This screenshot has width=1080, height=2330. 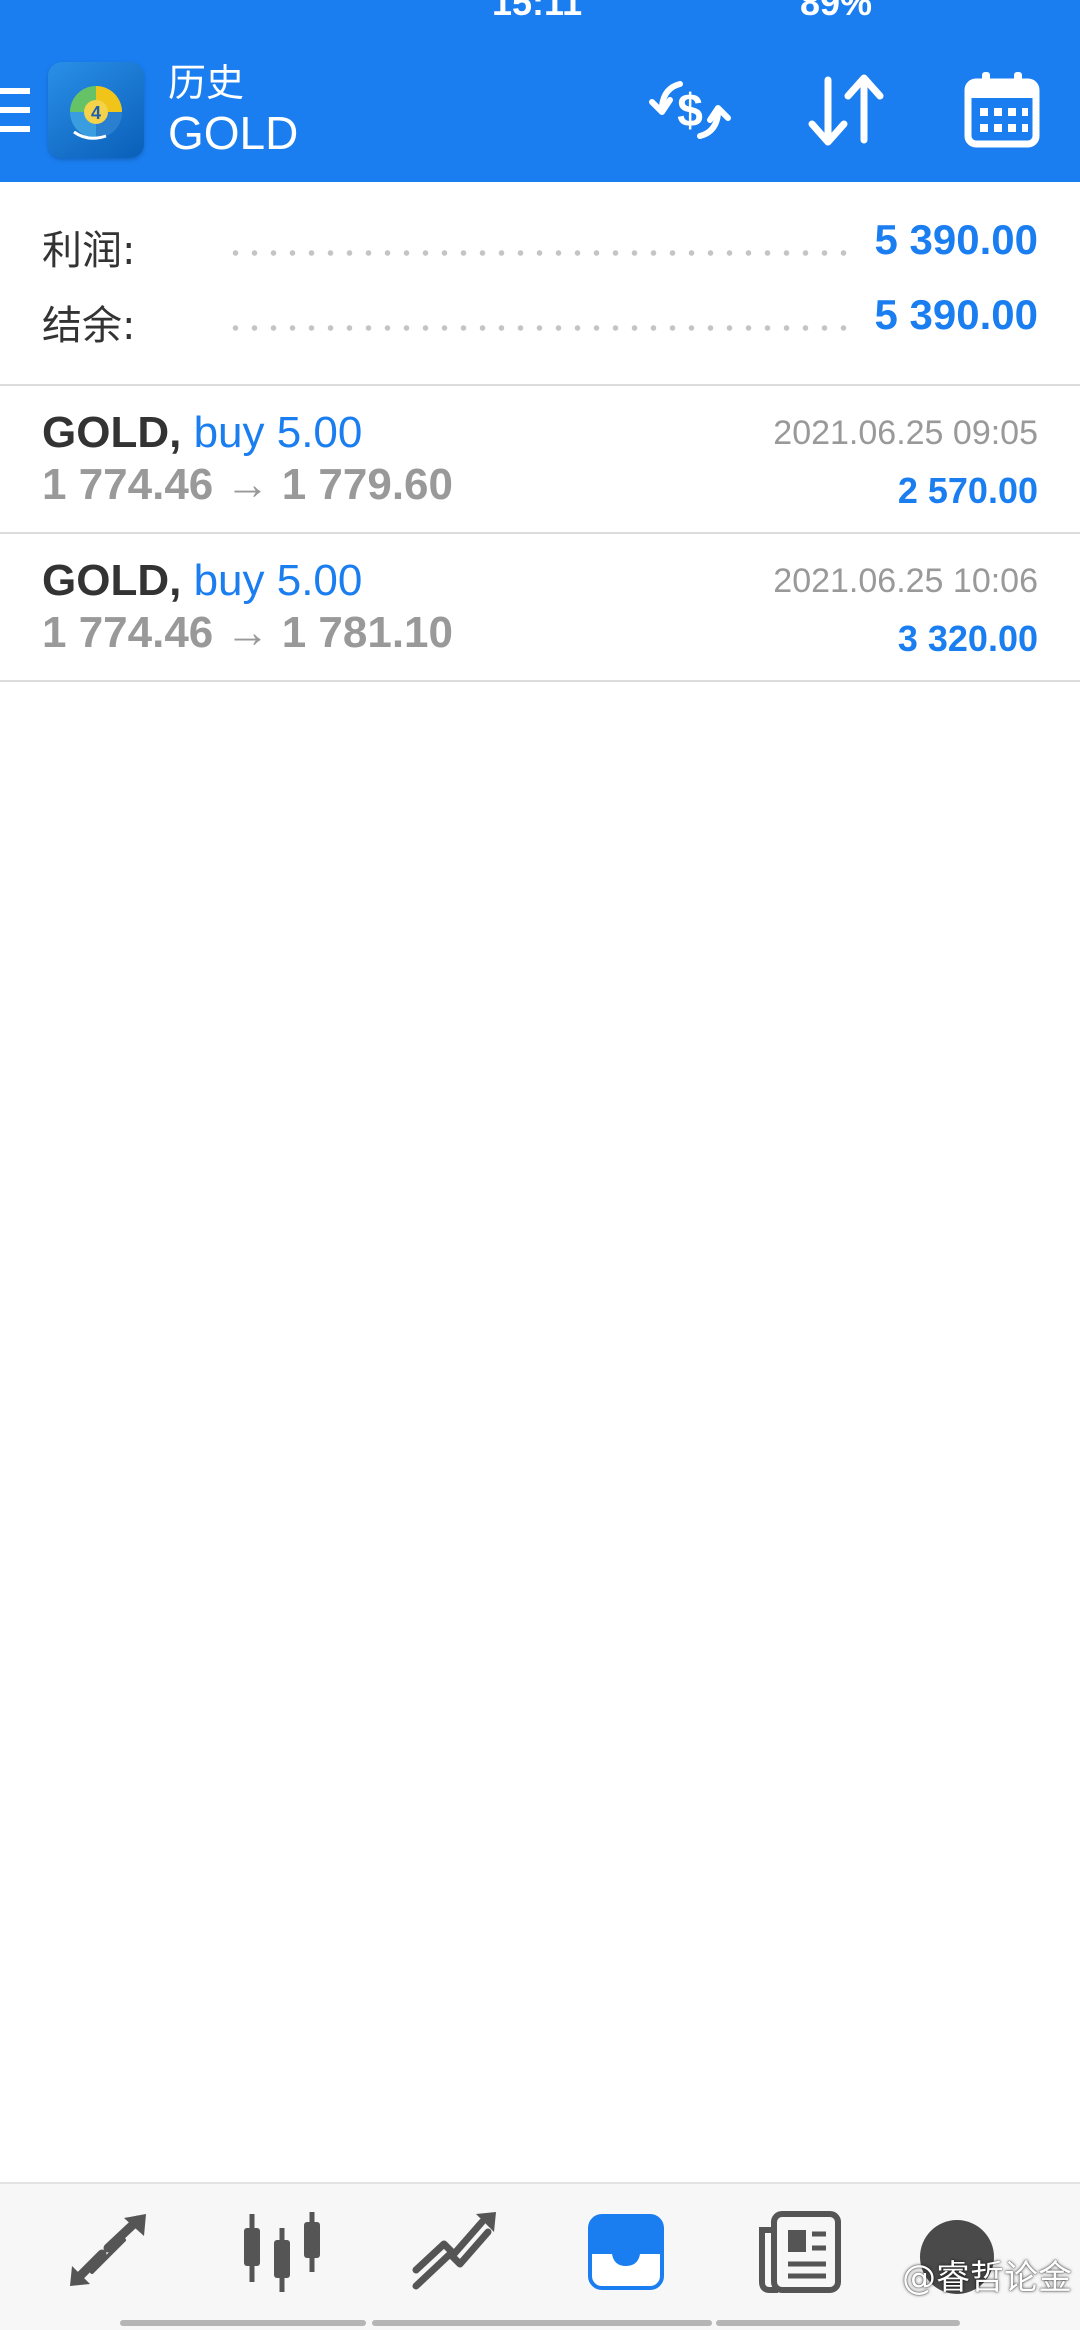 What do you see at coordinates (905, 581) in the screenshot?
I see `deal-time: 2021.06.25 10:06` at bounding box center [905, 581].